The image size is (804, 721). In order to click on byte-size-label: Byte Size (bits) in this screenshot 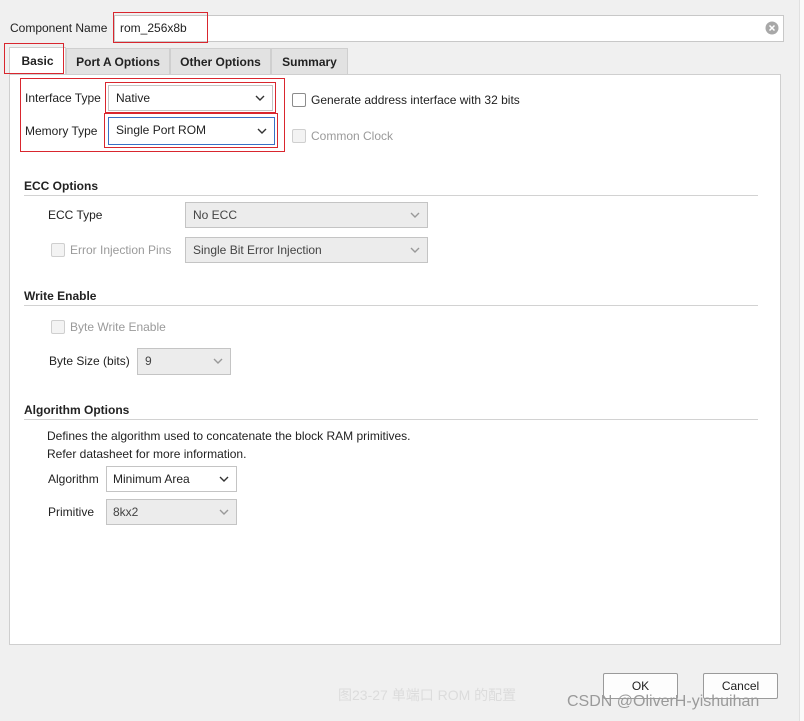, I will do `click(89, 361)`.